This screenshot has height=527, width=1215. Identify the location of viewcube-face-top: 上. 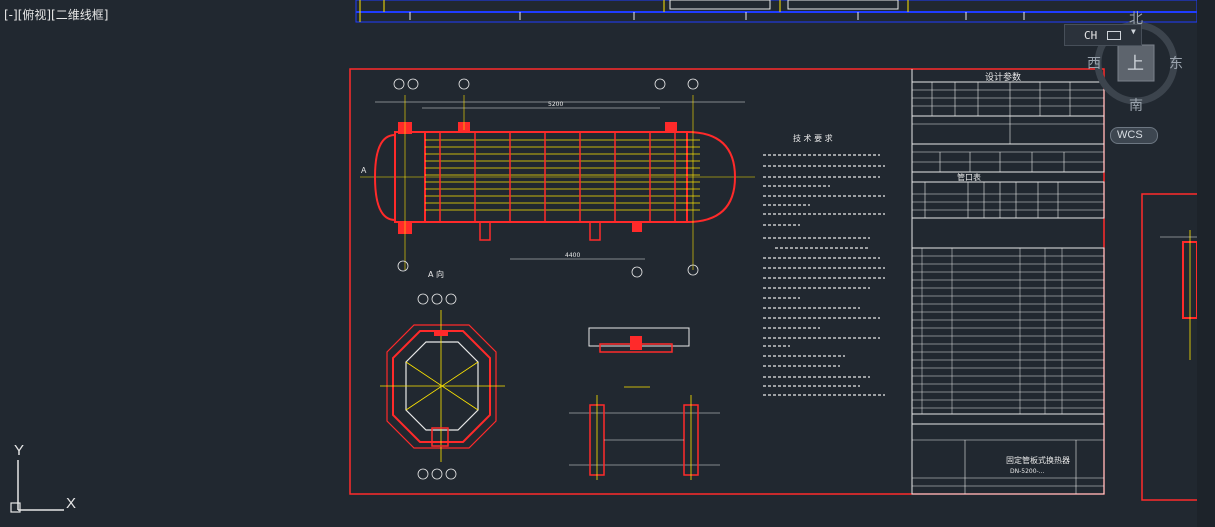
(1135, 64).